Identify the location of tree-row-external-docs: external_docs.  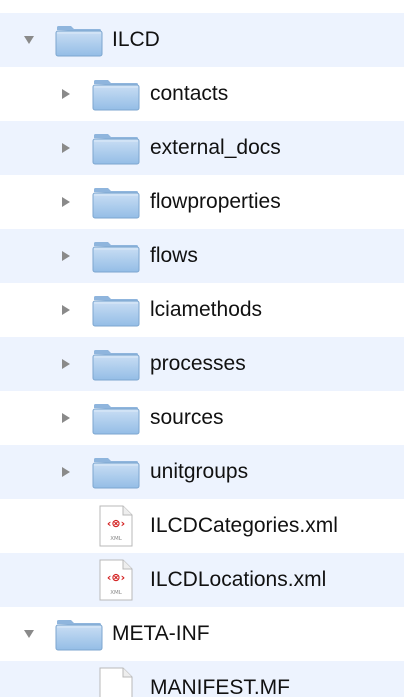
(202, 148).